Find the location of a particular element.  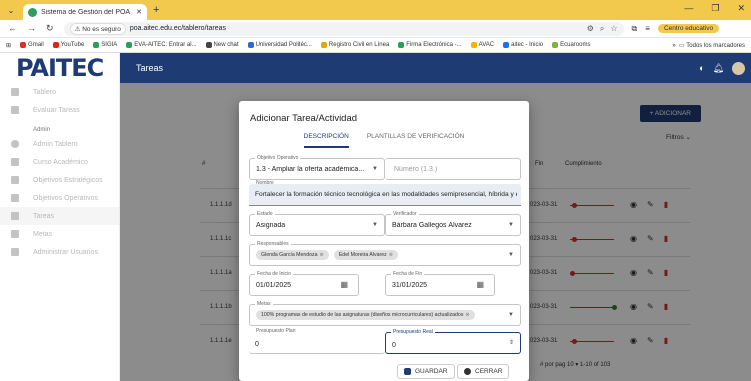

star-icon: ☆ is located at coordinates (613, 29).